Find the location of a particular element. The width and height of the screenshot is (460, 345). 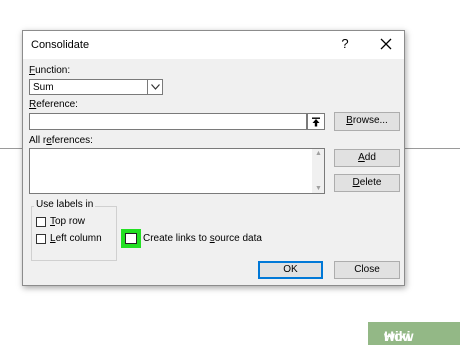

upload-arrow-icon is located at coordinates (316, 122).